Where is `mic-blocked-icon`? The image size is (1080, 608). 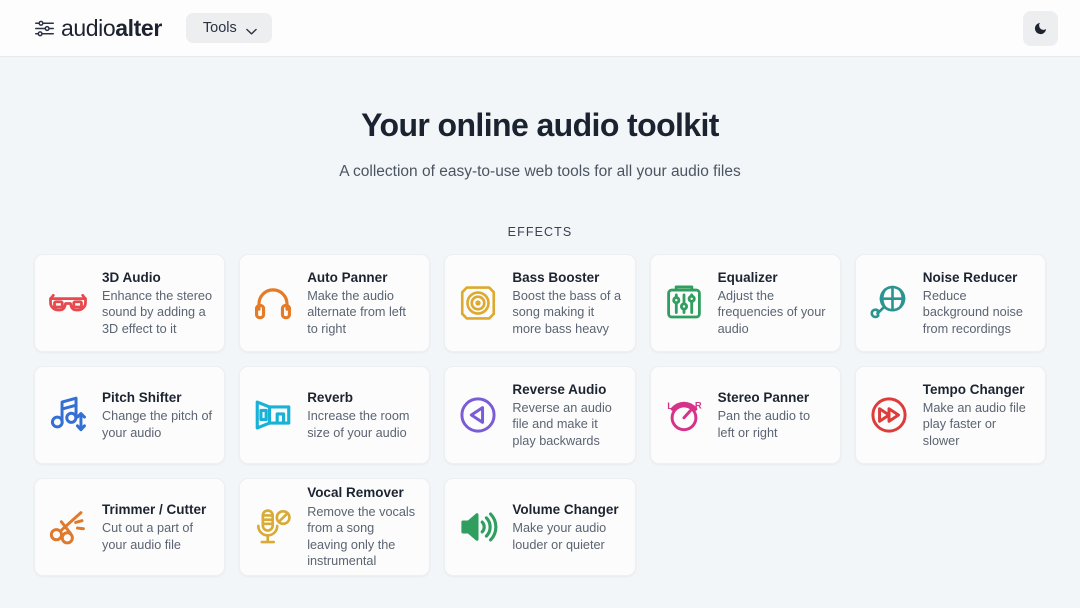
mic-blocked-icon is located at coordinates (273, 527).